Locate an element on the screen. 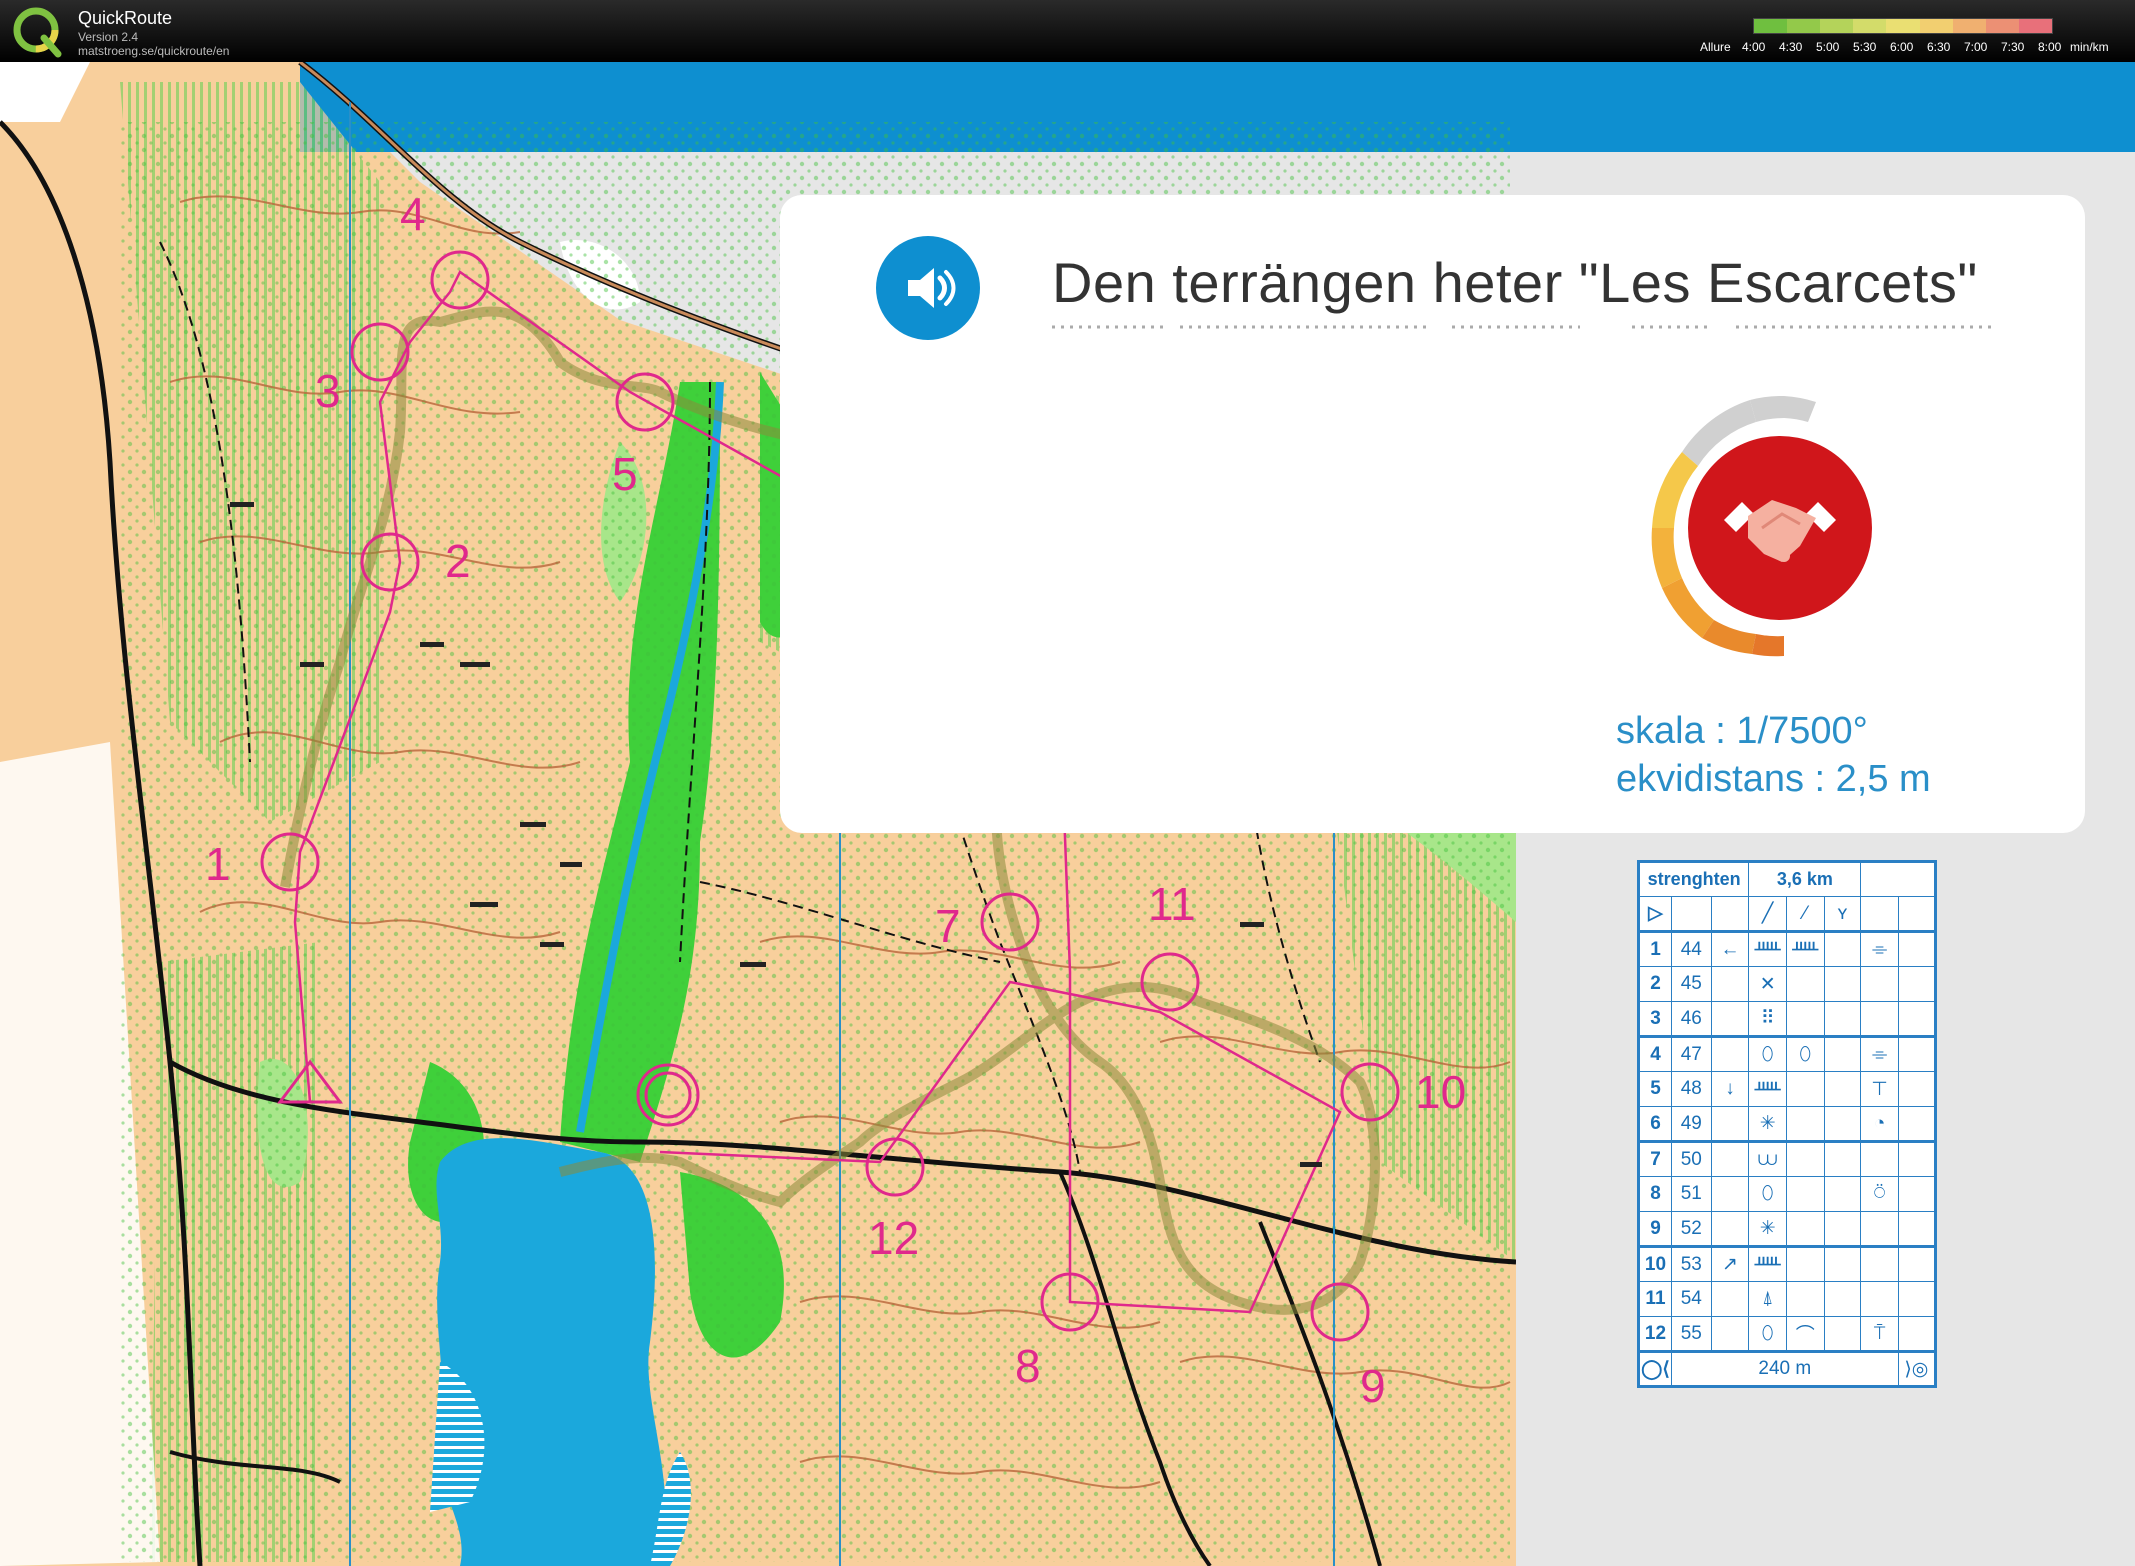  control-code: 50 is located at coordinates (1691, 1158).